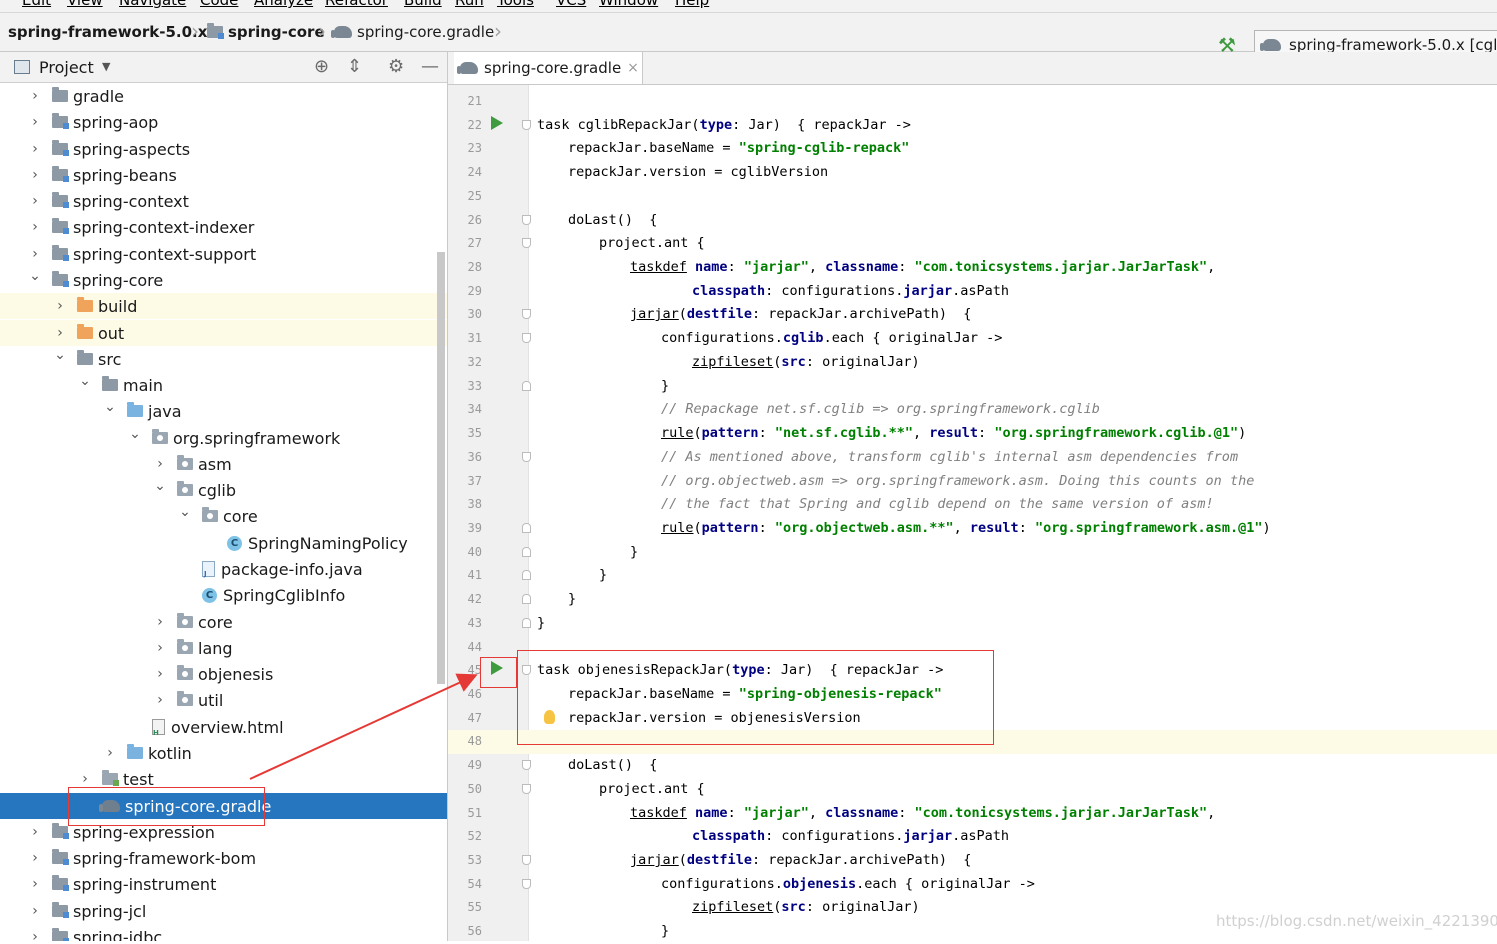 Image resolution: width=1497 pixels, height=944 pixels. What do you see at coordinates (972, 576) in the screenshot?
I see `code-line: 41}` at bounding box center [972, 576].